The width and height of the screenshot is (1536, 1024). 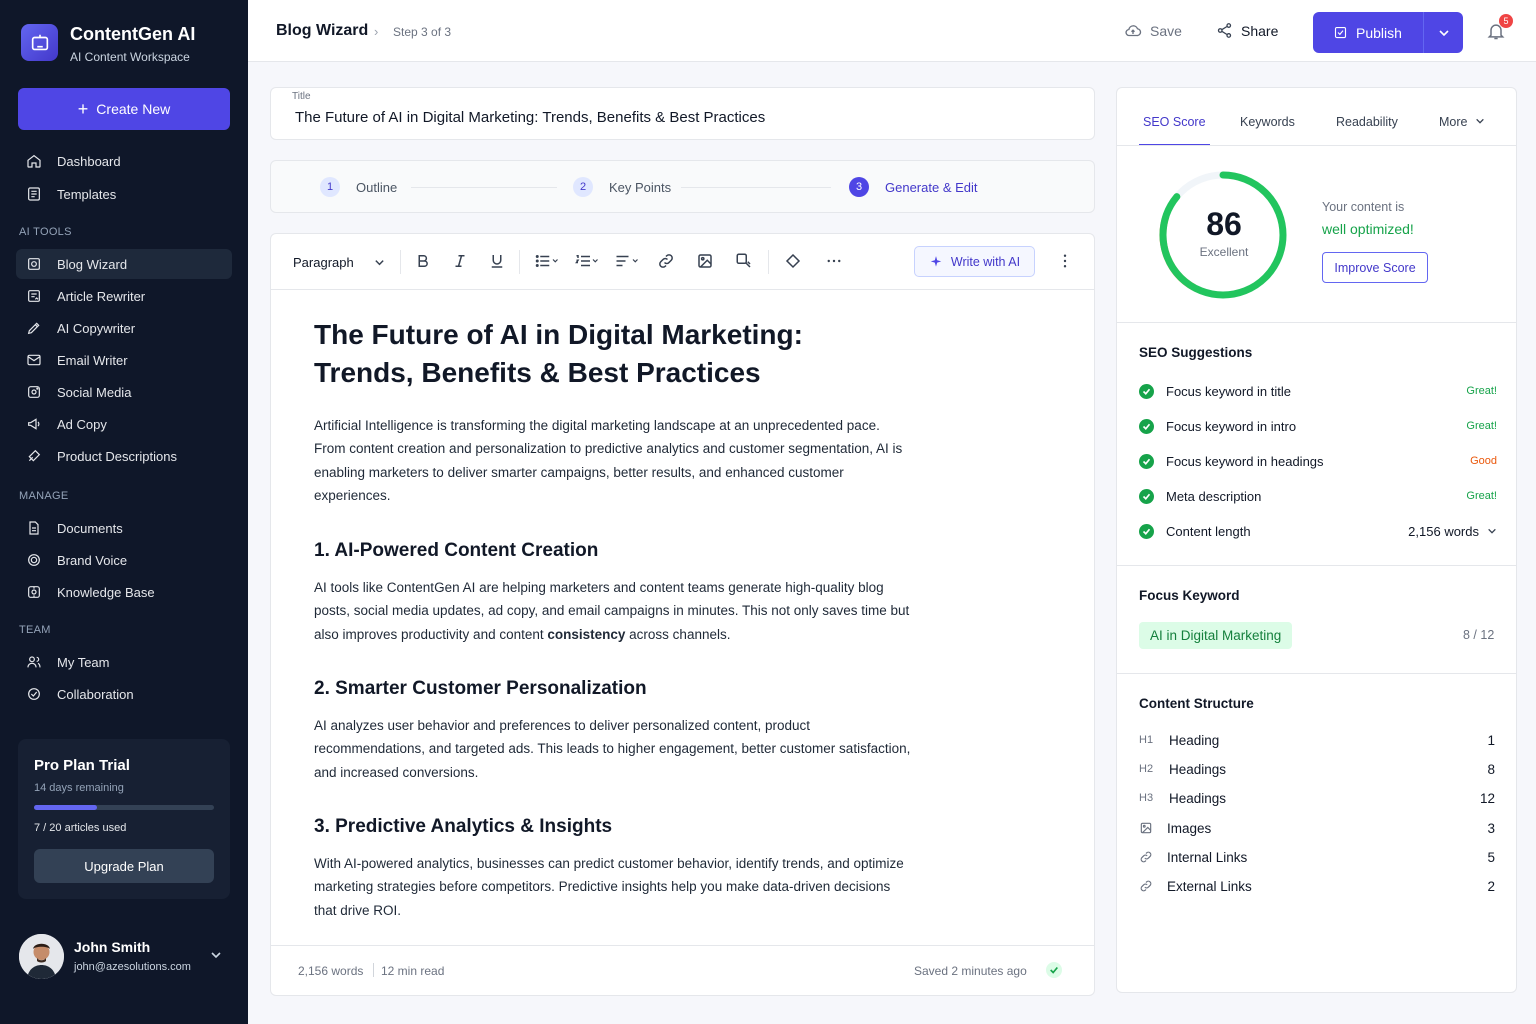 What do you see at coordinates (1216, 635) in the screenshot?
I see `focus-keyword-badge: AI in Digital Marketing` at bounding box center [1216, 635].